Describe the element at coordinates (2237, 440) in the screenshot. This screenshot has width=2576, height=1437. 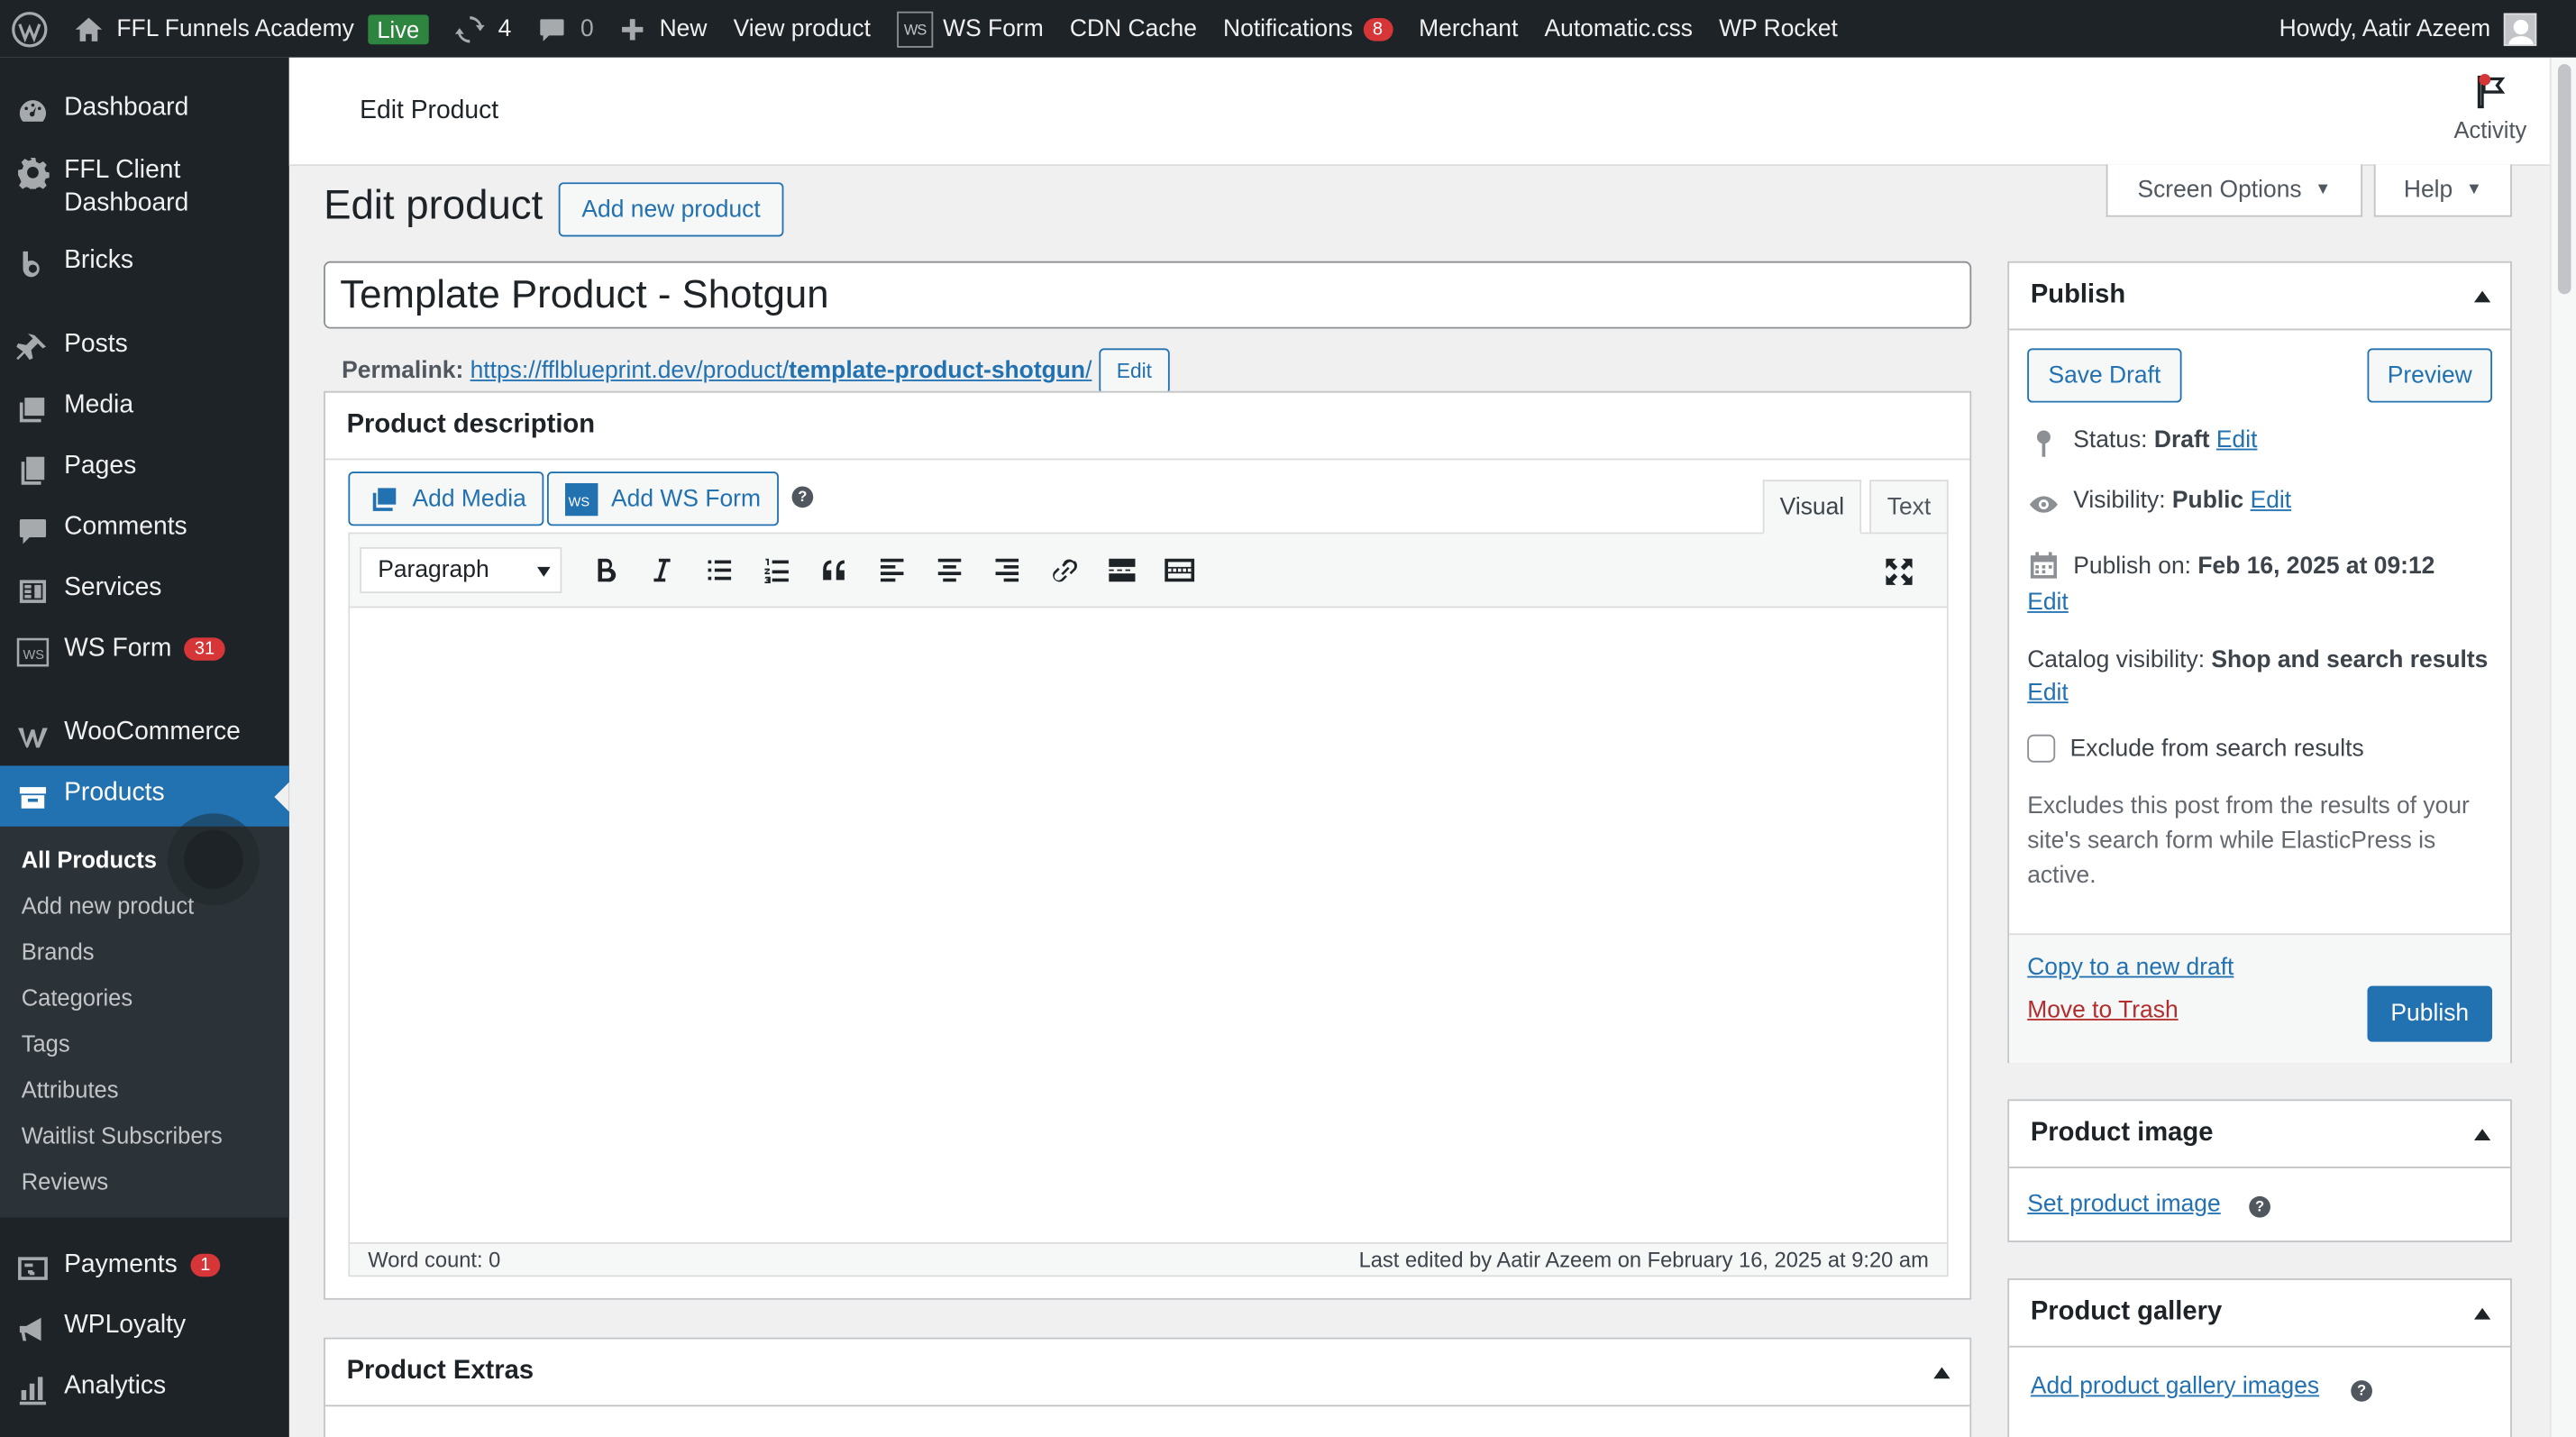
I see `status-edit-link: Edit` at that location.